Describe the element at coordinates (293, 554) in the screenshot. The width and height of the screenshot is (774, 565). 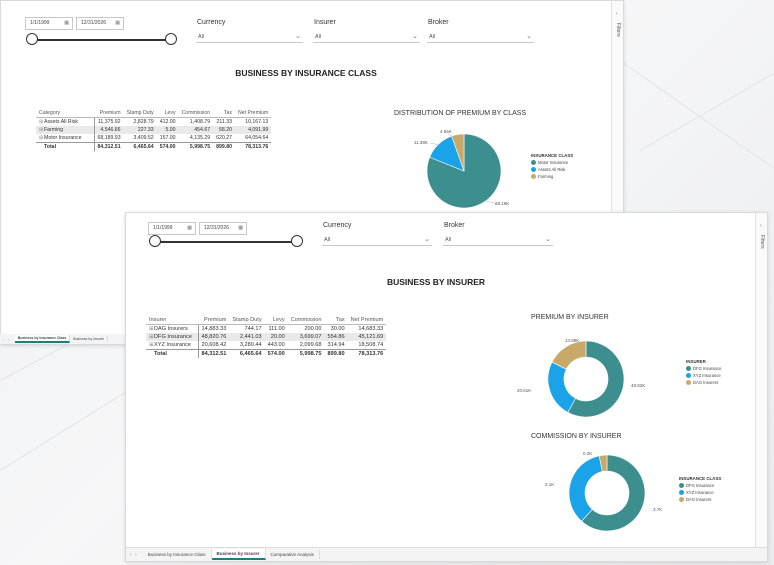
I see `tab-comparative-analysis: Comparative Analysis` at that location.